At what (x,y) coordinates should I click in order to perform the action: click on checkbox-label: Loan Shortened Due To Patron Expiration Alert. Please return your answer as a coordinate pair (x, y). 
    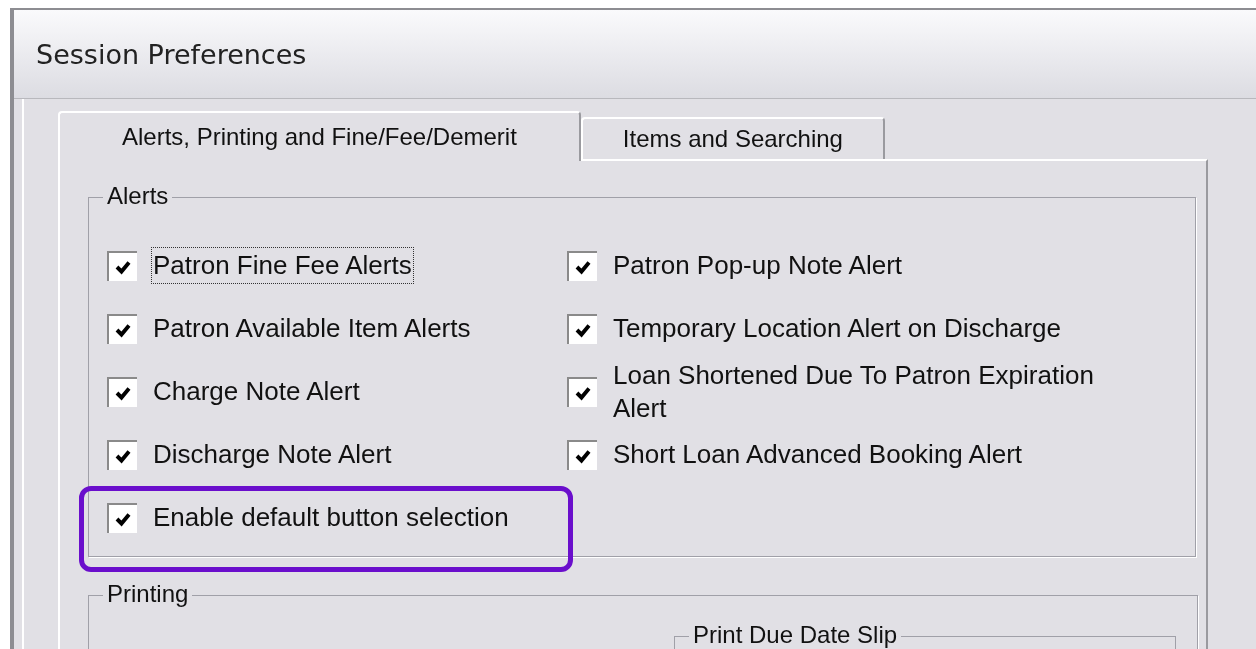
    Looking at the image, I should click on (883, 391).